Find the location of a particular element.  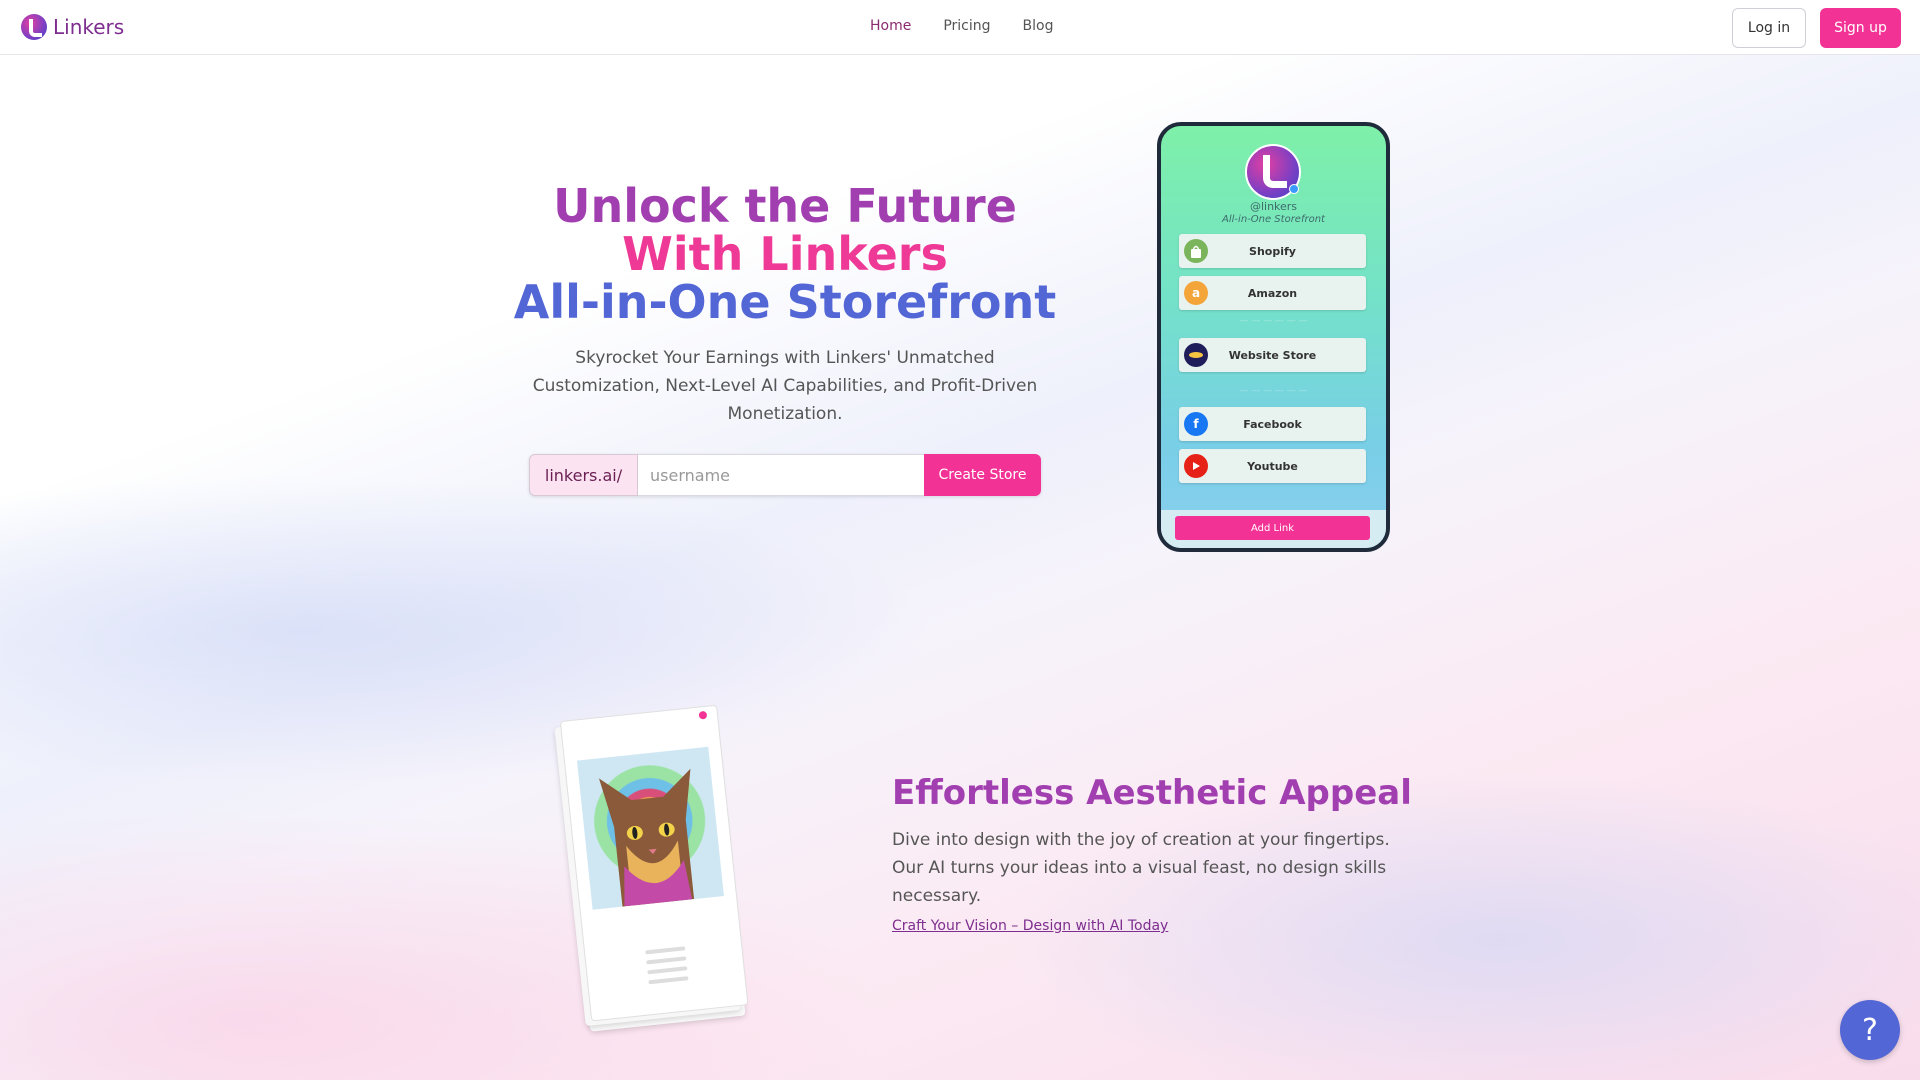

brand: Linkers is located at coordinates (72, 27).